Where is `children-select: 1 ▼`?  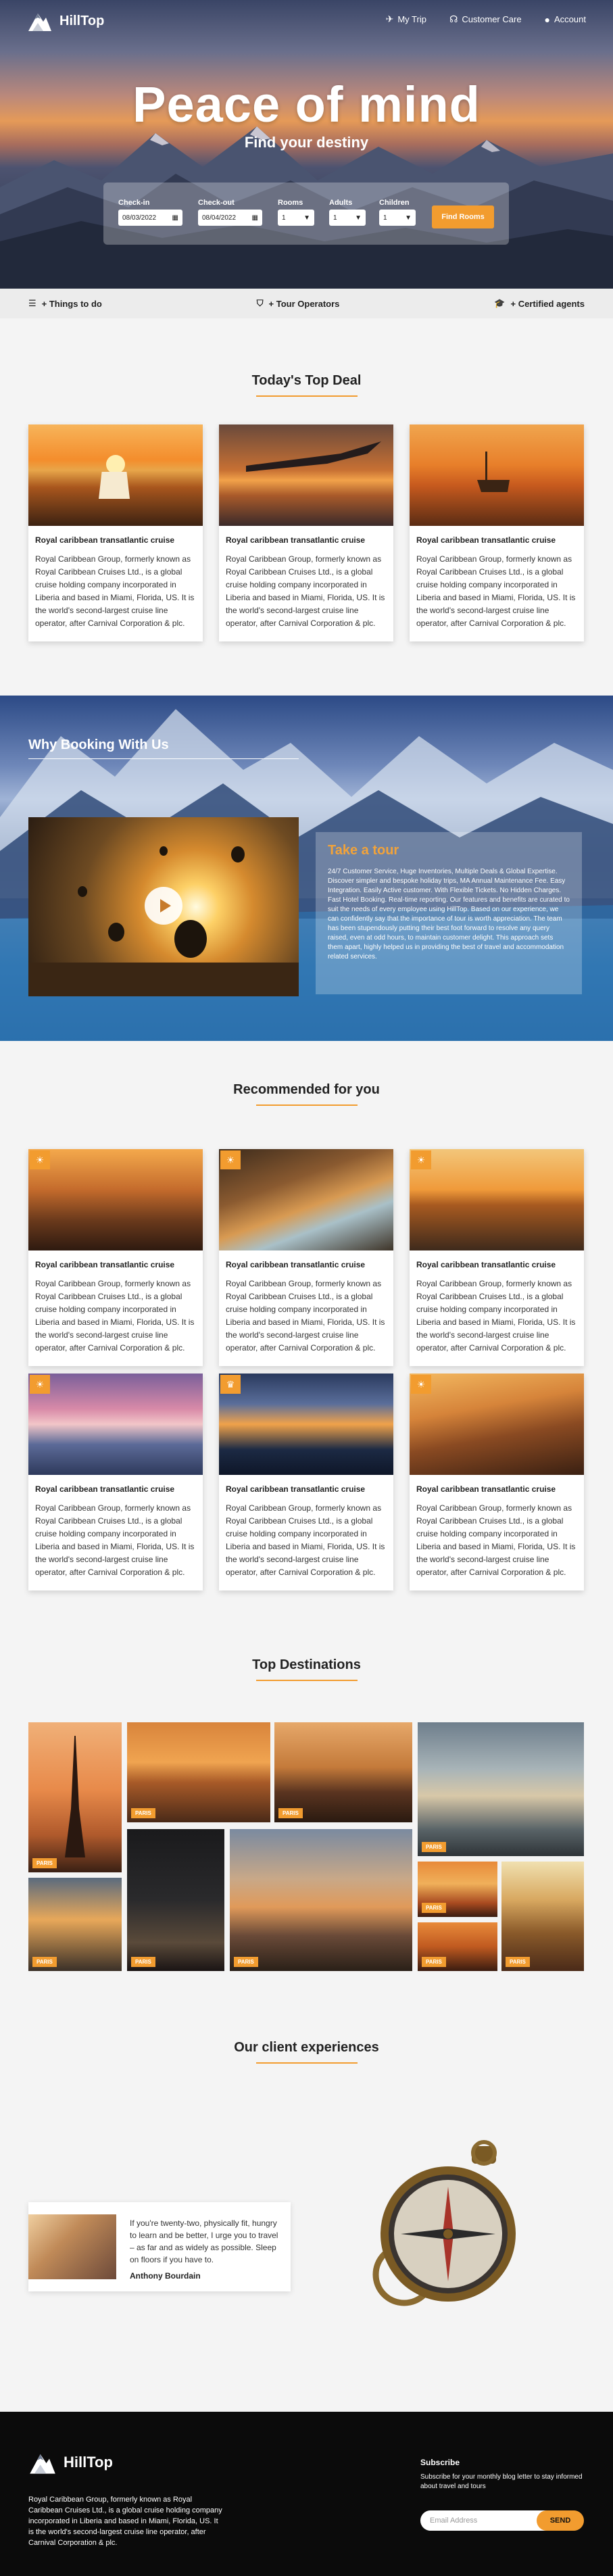 children-select: 1 ▼ is located at coordinates (397, 218).